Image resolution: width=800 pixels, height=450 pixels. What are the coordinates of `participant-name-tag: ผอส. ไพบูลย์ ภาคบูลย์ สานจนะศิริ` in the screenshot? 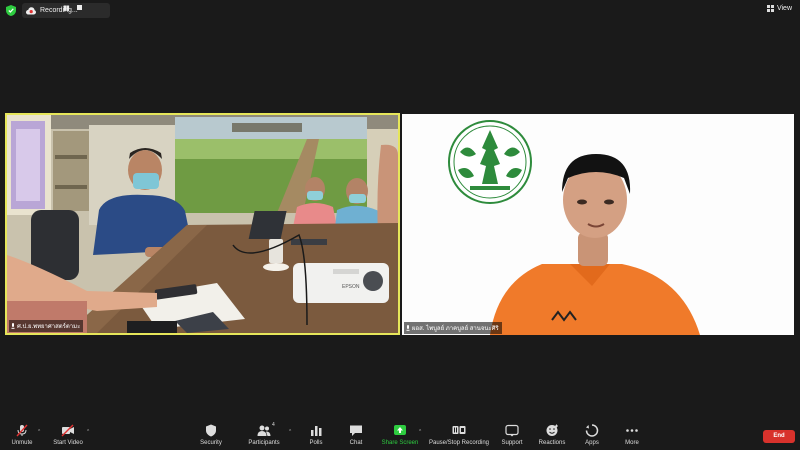 It's located at (453, 328).